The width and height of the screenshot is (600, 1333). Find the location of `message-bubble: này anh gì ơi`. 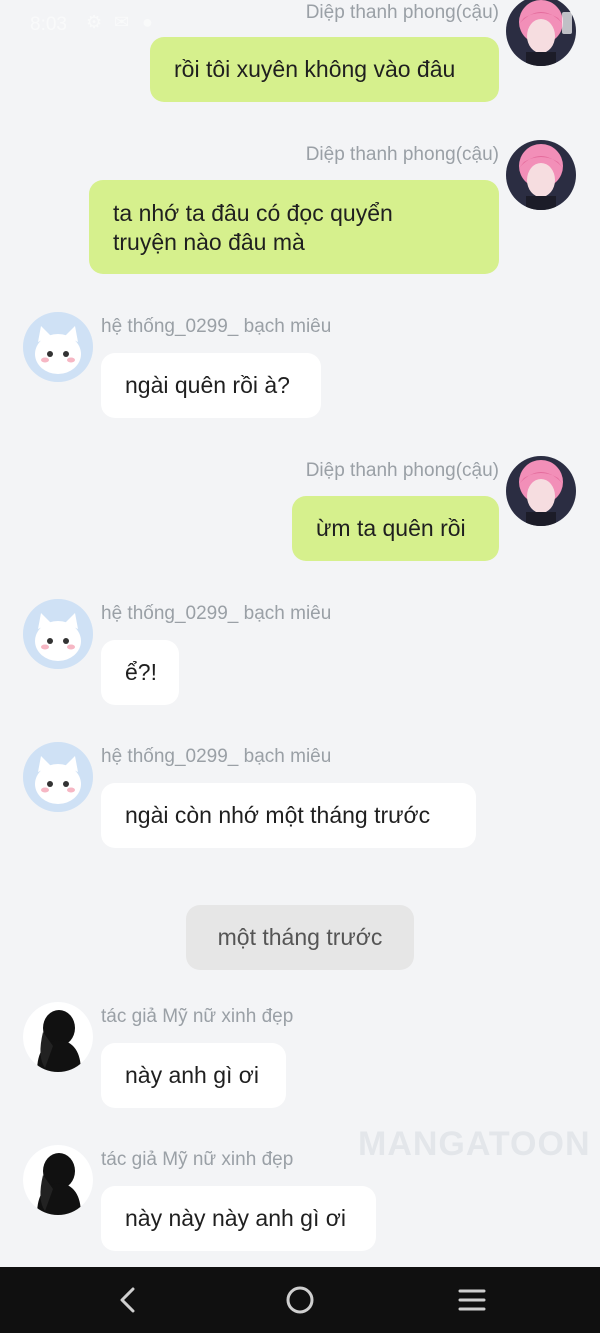

message-bubble: này anh gì ơi is located at coordinates (193, 1075).